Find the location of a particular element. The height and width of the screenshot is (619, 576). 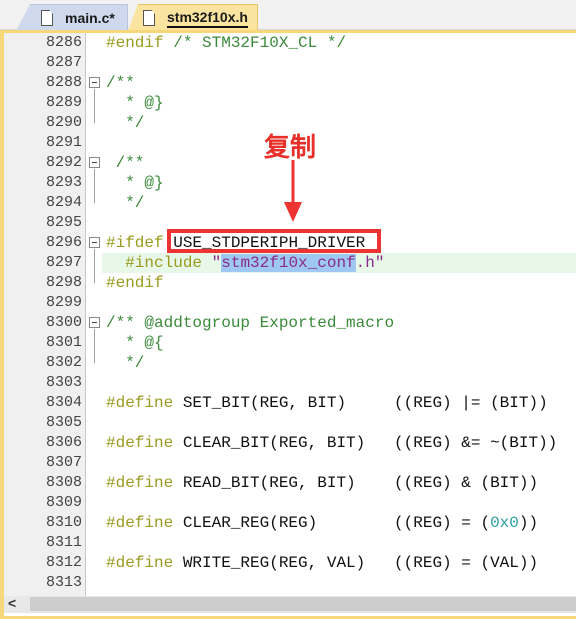

code-line: 8289 * @} is located at coordinates (288, 103).